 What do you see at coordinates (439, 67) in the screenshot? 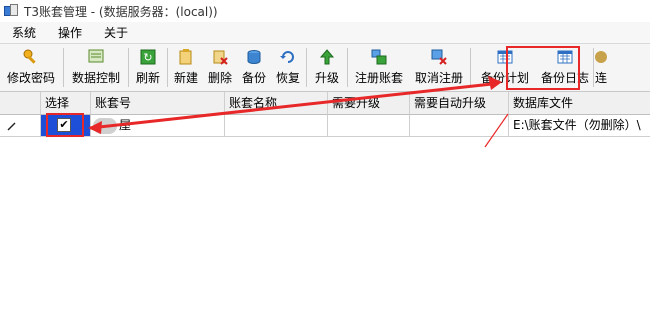
I see `unregister-button: 取消注册` at bounding box center [439, 67].